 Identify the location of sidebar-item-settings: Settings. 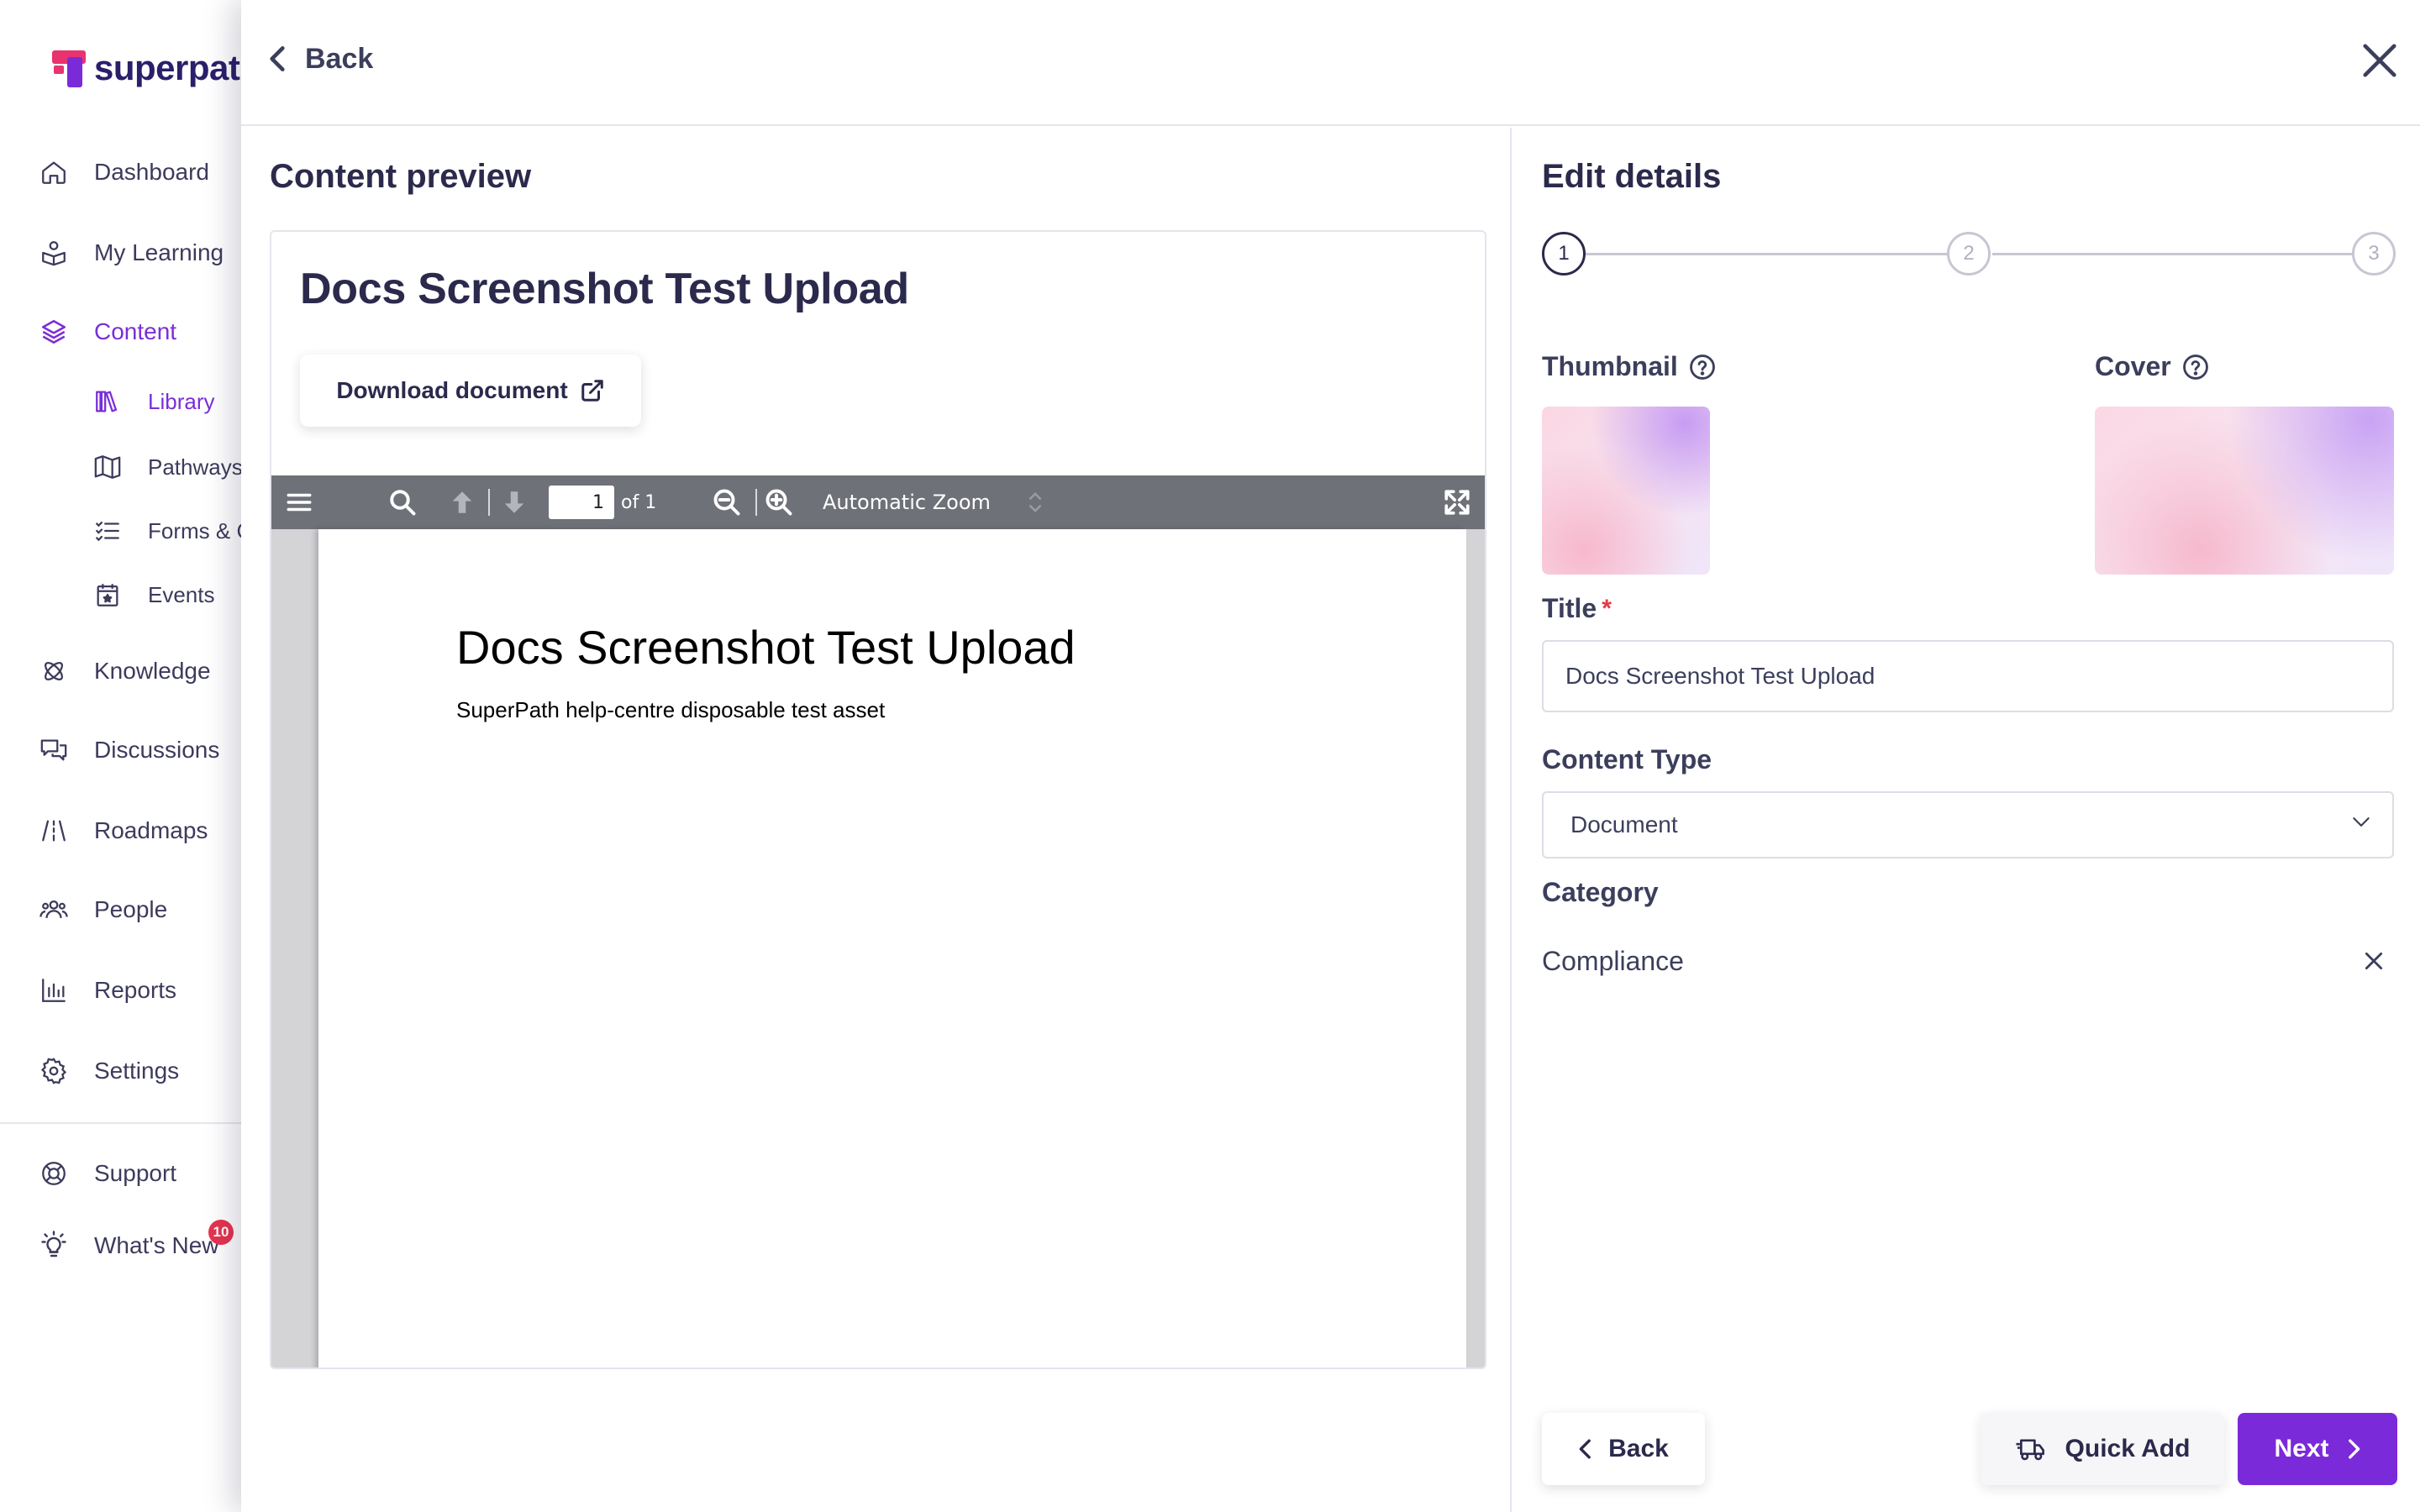
(108, 1071).